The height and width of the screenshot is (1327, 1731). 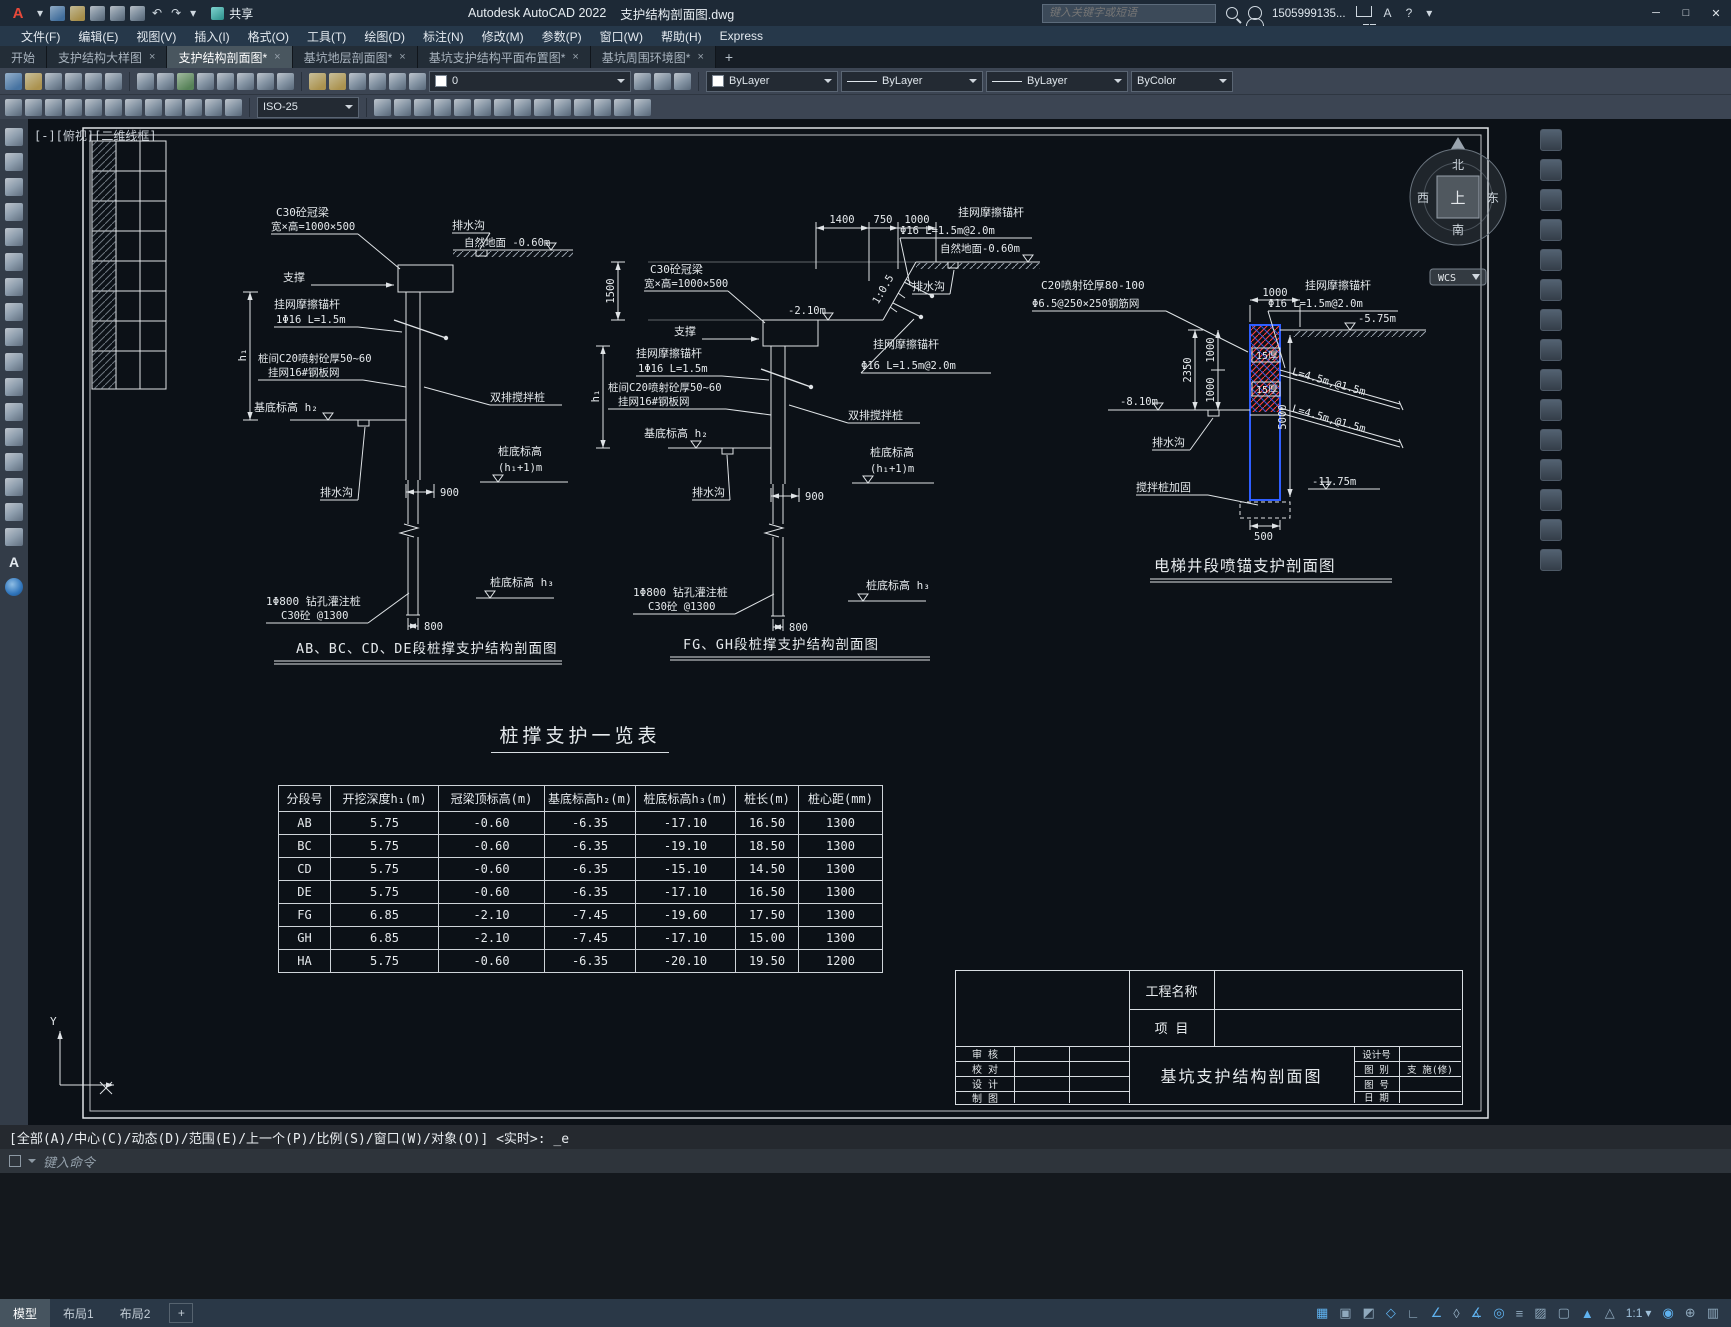 I want to click on tab-doc-2: 基坑地层剖面图* ×, so click(x=355, y=57).